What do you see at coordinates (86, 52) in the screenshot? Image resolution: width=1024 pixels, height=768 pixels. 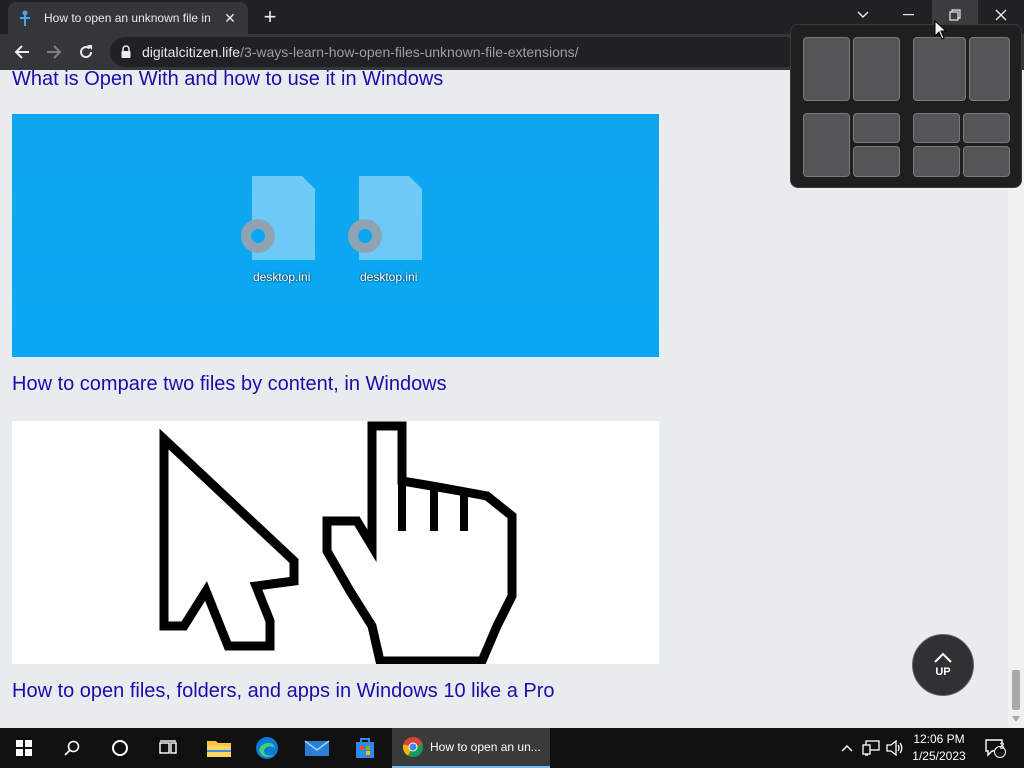 I see `reload-icon` at bounding box center [86, 52].